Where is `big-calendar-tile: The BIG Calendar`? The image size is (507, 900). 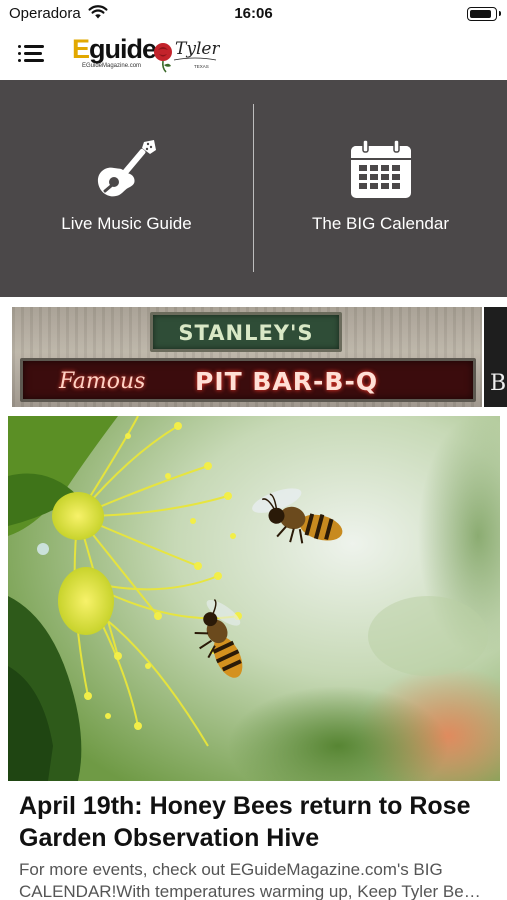 big-calendar-tile: The BIG Calendar is located at coordinates (380, 188).